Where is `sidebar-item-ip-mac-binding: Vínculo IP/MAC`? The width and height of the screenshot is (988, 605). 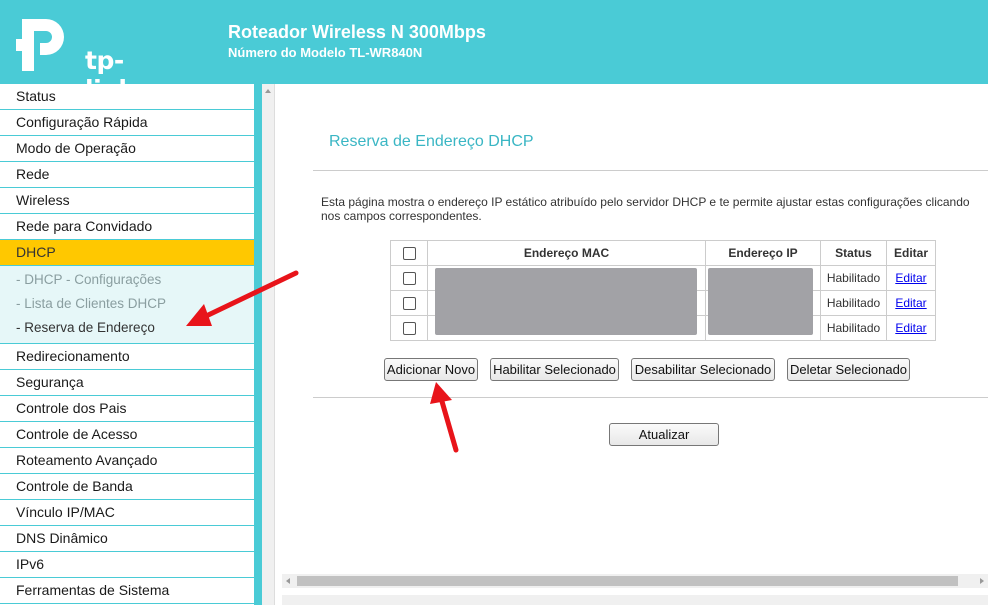
sidebar-item-ip-mac-binding: Vínculo IP/MAC is located at coordinates (127, 513).